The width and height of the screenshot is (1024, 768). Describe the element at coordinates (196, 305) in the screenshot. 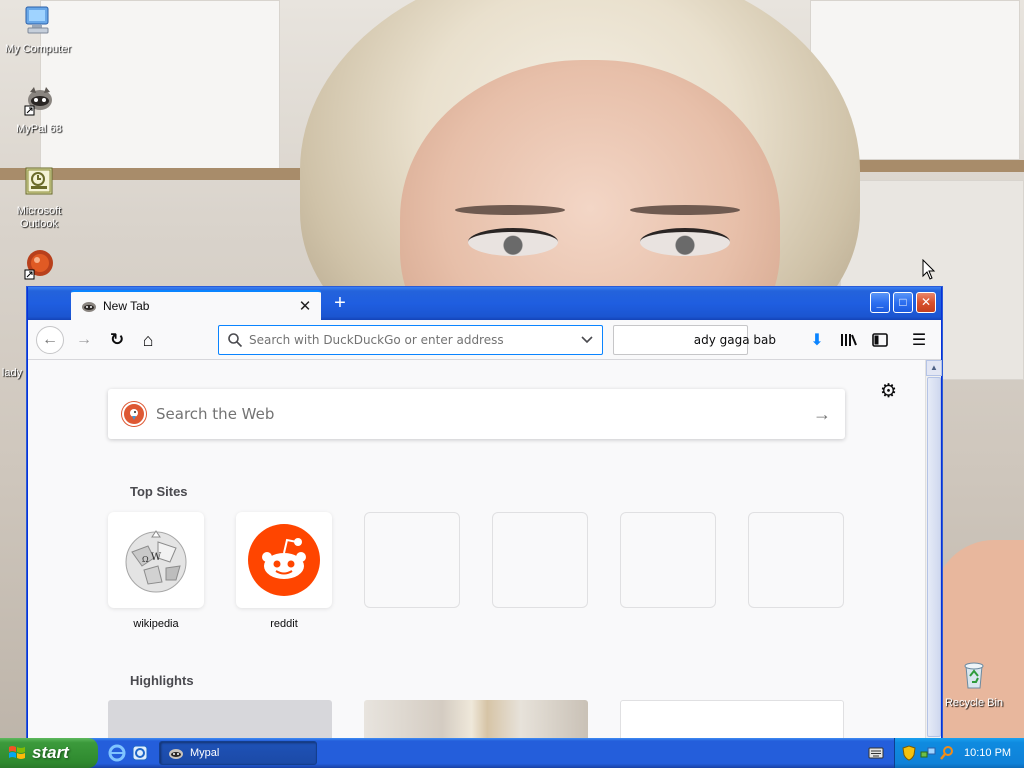

I see `tab-new-tab: New Tab ✕` at that location.